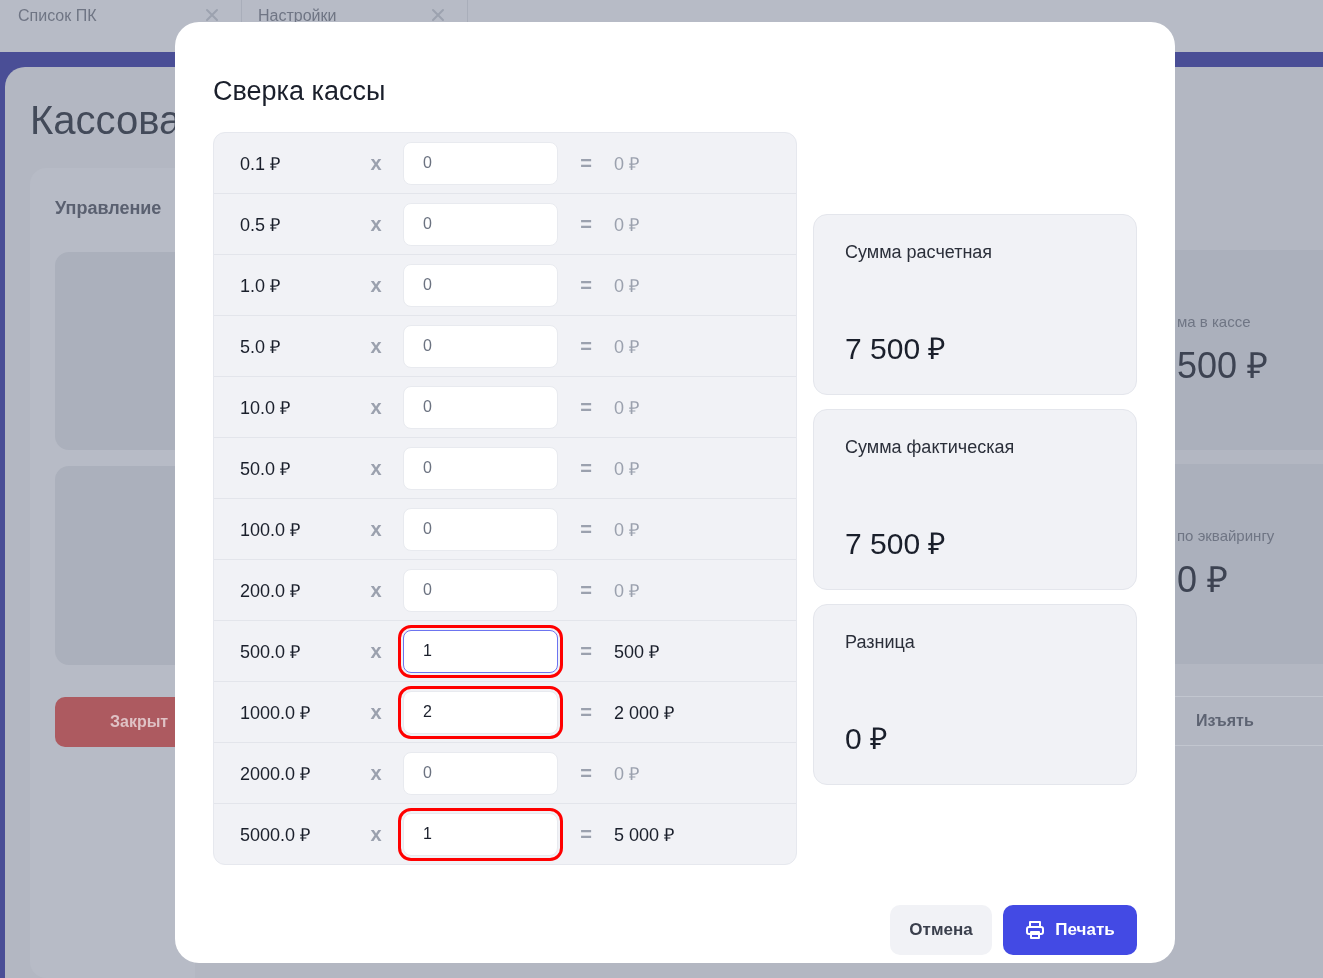  Describe the element at coordinates (261, 347) in the screenshot. I see `denomination-label: 5.0 ₽` at that location.